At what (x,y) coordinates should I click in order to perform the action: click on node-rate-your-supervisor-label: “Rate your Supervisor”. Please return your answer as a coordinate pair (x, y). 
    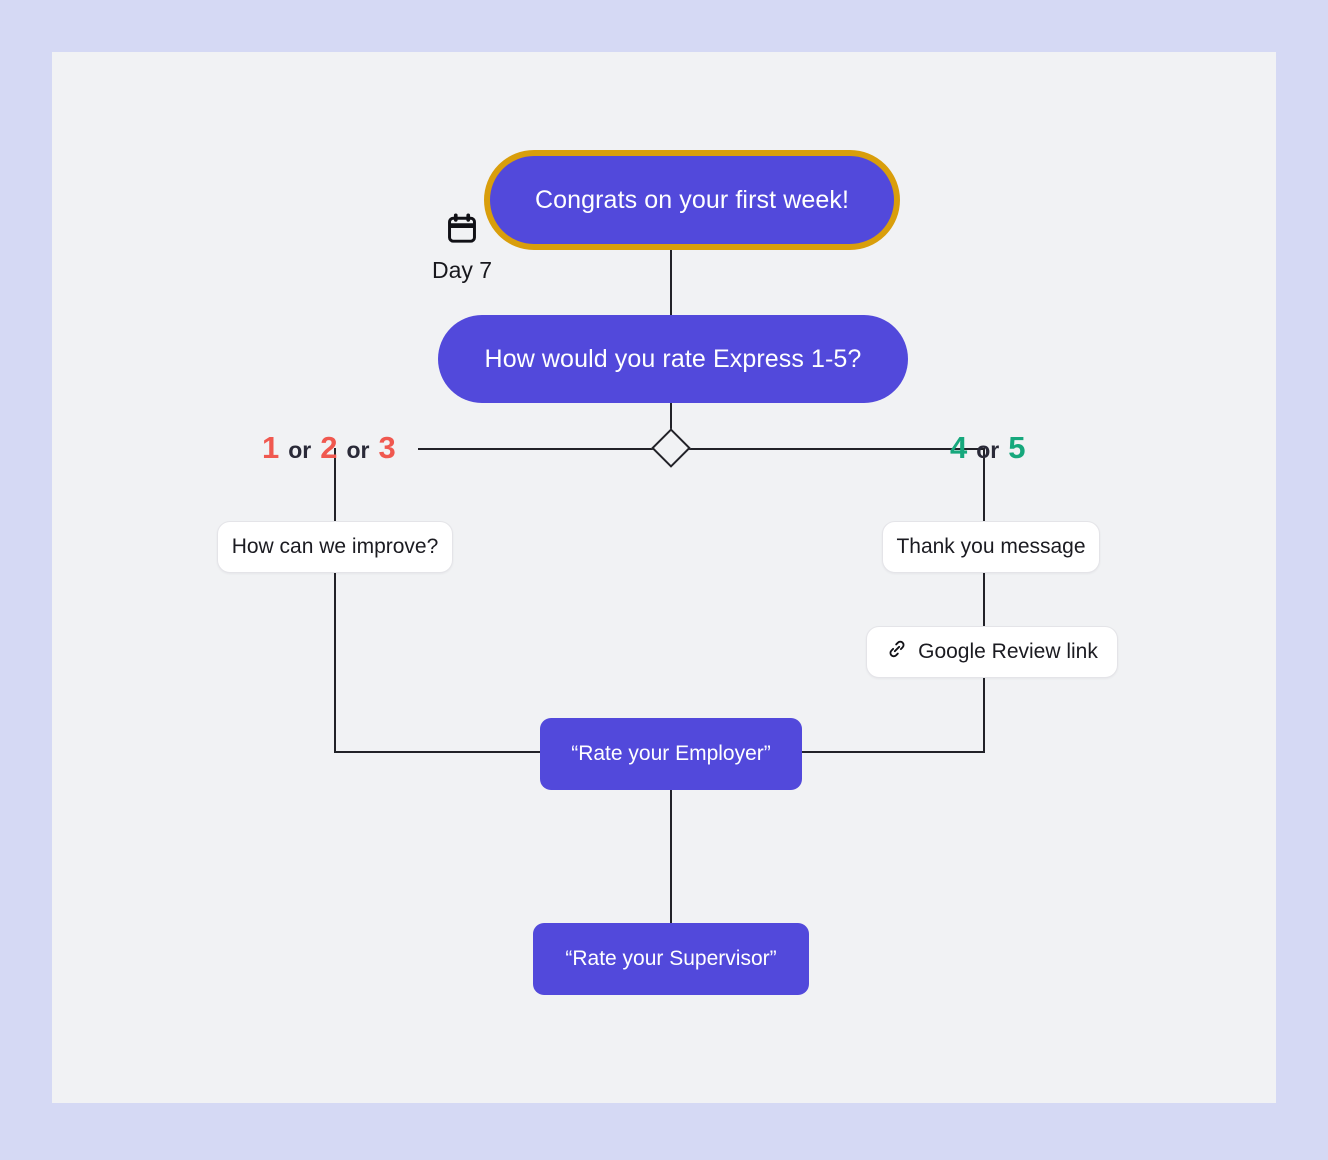
    Looking at the image, I should click on (671, 958).